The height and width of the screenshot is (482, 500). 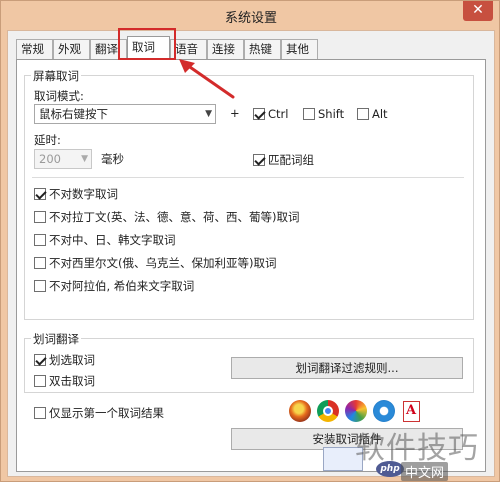 What do you see at coordinates (207, 79) in the screenshot?
I see `annotation-arrow-icon` at bounding box center [207, 79].